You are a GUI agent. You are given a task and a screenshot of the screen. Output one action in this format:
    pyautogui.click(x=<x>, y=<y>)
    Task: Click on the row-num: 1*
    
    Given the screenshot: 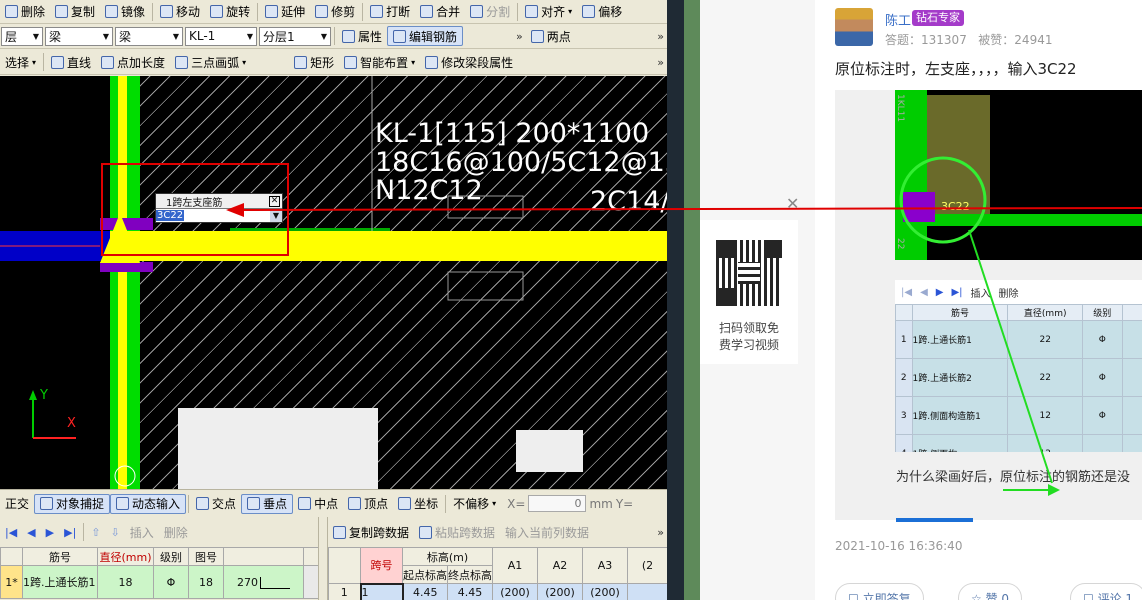 What is the action you would take?
    pyautogui.click(x=11, y=582)
    